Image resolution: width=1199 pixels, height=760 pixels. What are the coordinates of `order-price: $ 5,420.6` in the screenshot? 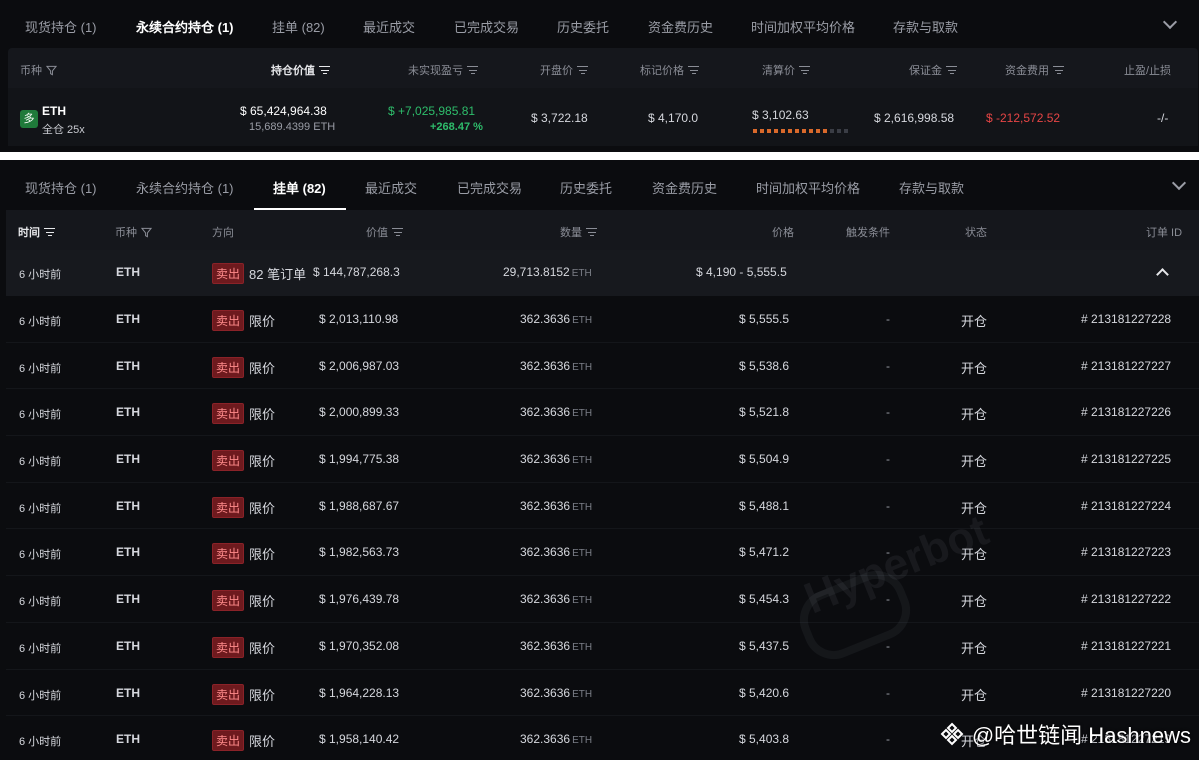 It's located at (764, 692).